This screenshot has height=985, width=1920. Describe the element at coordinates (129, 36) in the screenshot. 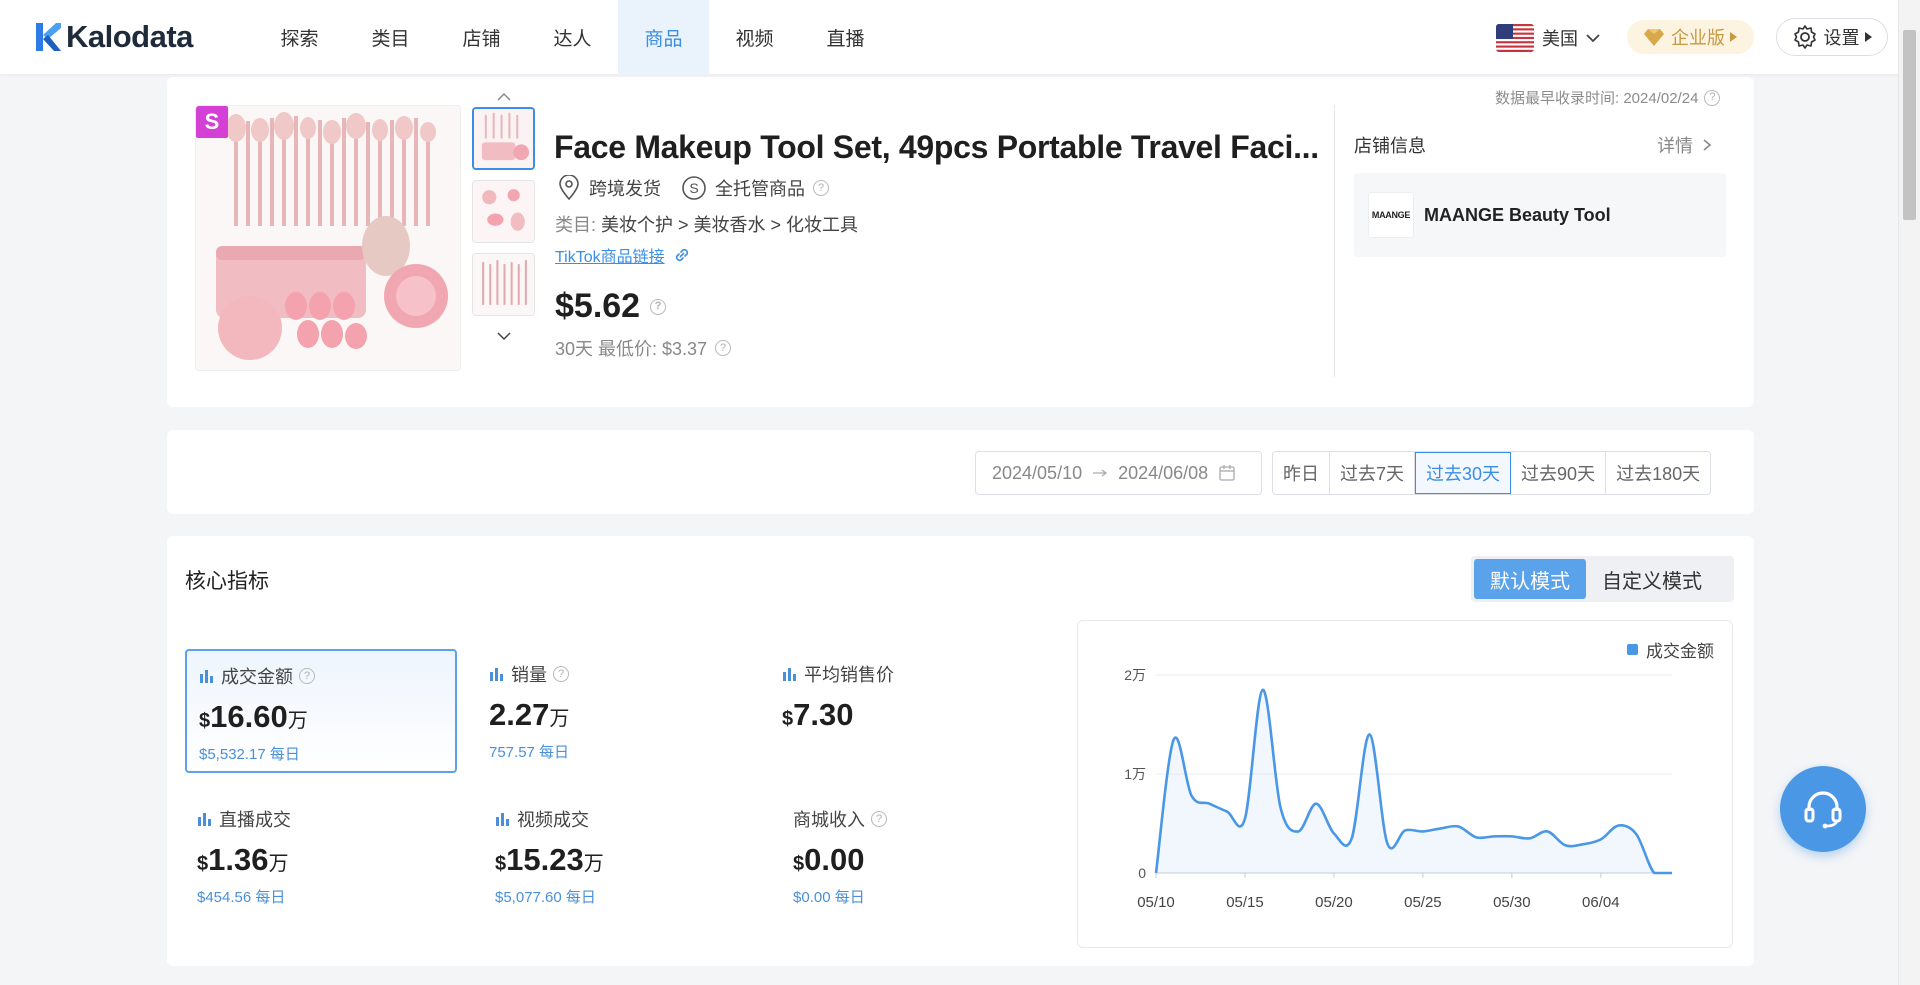

I see `brand-name: Kalodata` at that location.